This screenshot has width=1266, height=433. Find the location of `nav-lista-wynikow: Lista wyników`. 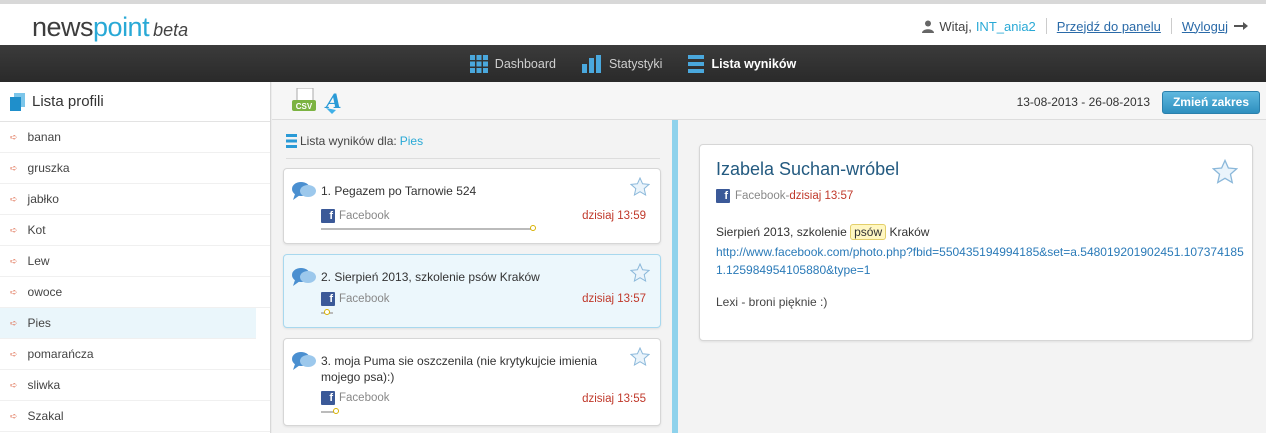

nav-lista-wynikow: Lista wyników is located at coordinates (742, 63).